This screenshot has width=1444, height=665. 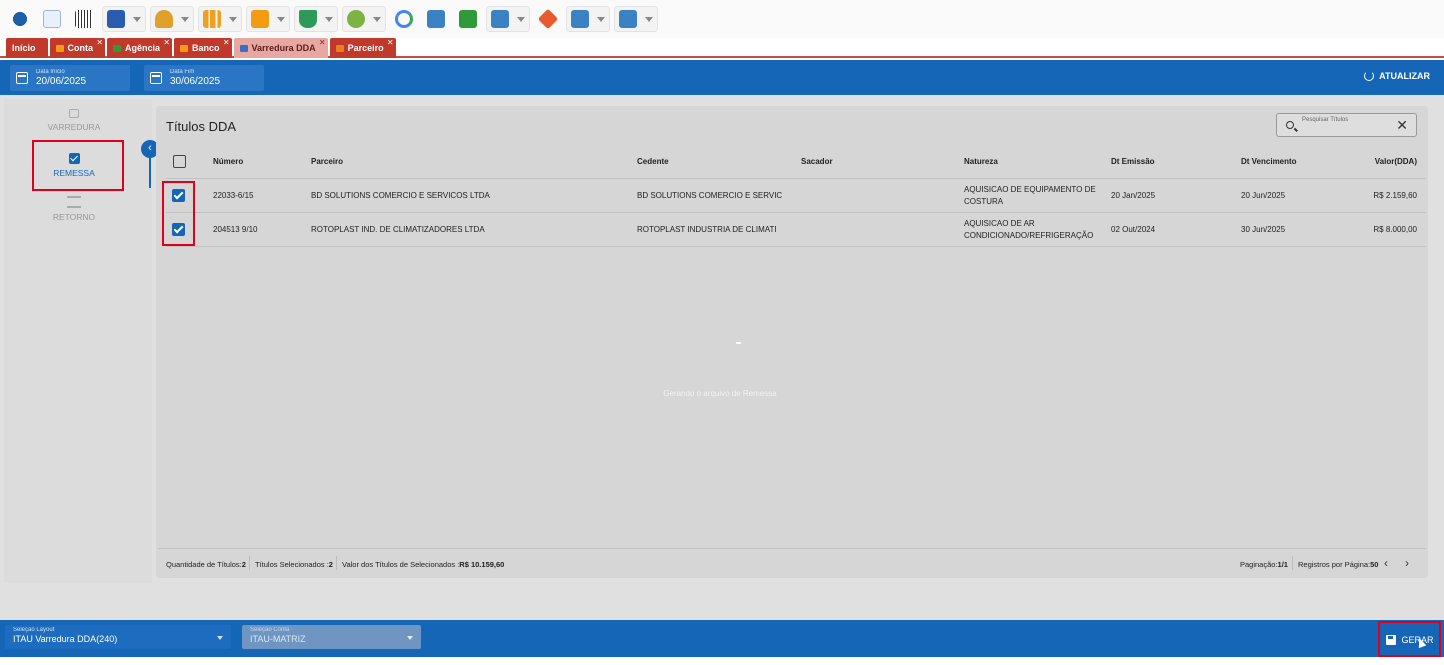 What do you see at coordinates (203, 48) in the screenshot?
I see `tab-banco: Banco ✕` at bounding box center [203, 48].